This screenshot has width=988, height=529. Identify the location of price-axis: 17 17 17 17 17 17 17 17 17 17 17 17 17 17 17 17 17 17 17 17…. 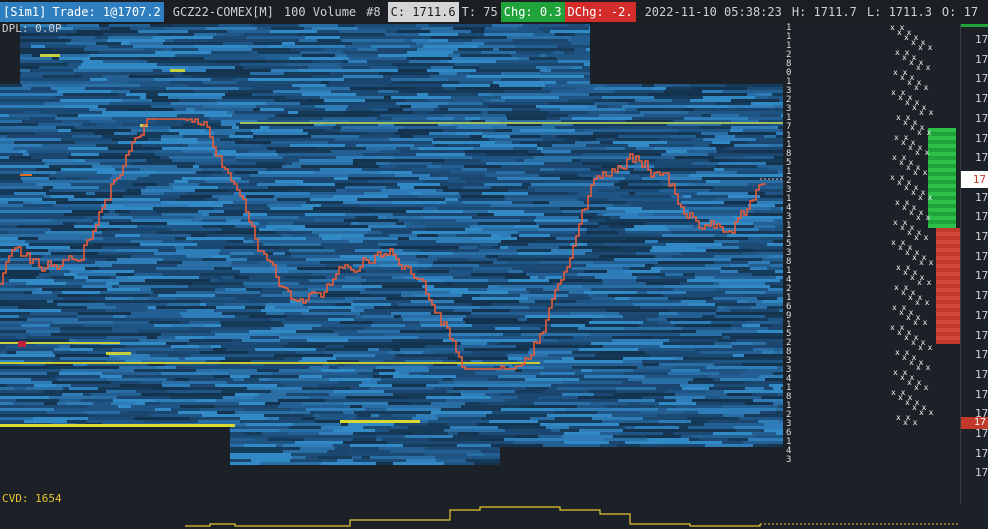
(974, 264).